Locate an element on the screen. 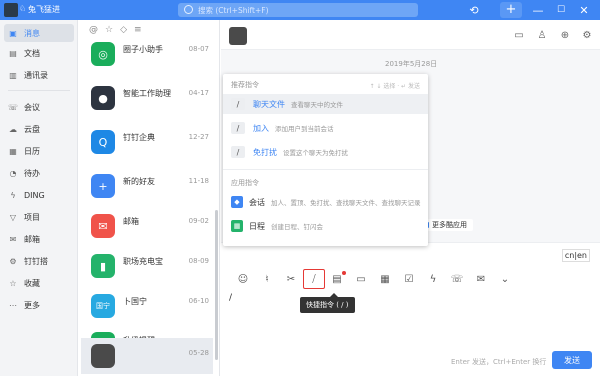 This screenshot has width=600, height=376. todo-icon: ◔ is located at coordinates (13, 173).